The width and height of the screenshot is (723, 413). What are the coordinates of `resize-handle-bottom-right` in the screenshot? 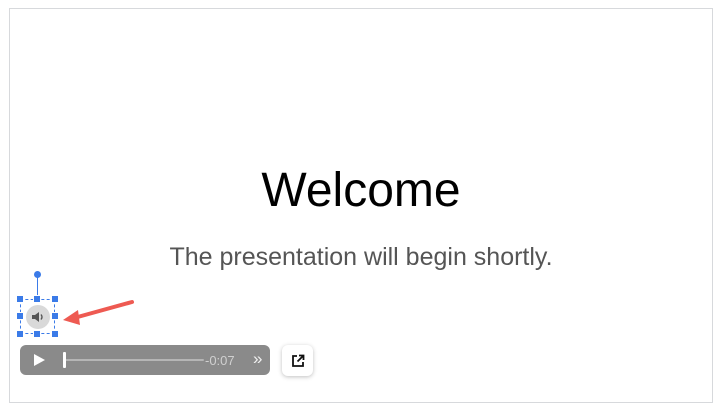 It's located at (55, 334).